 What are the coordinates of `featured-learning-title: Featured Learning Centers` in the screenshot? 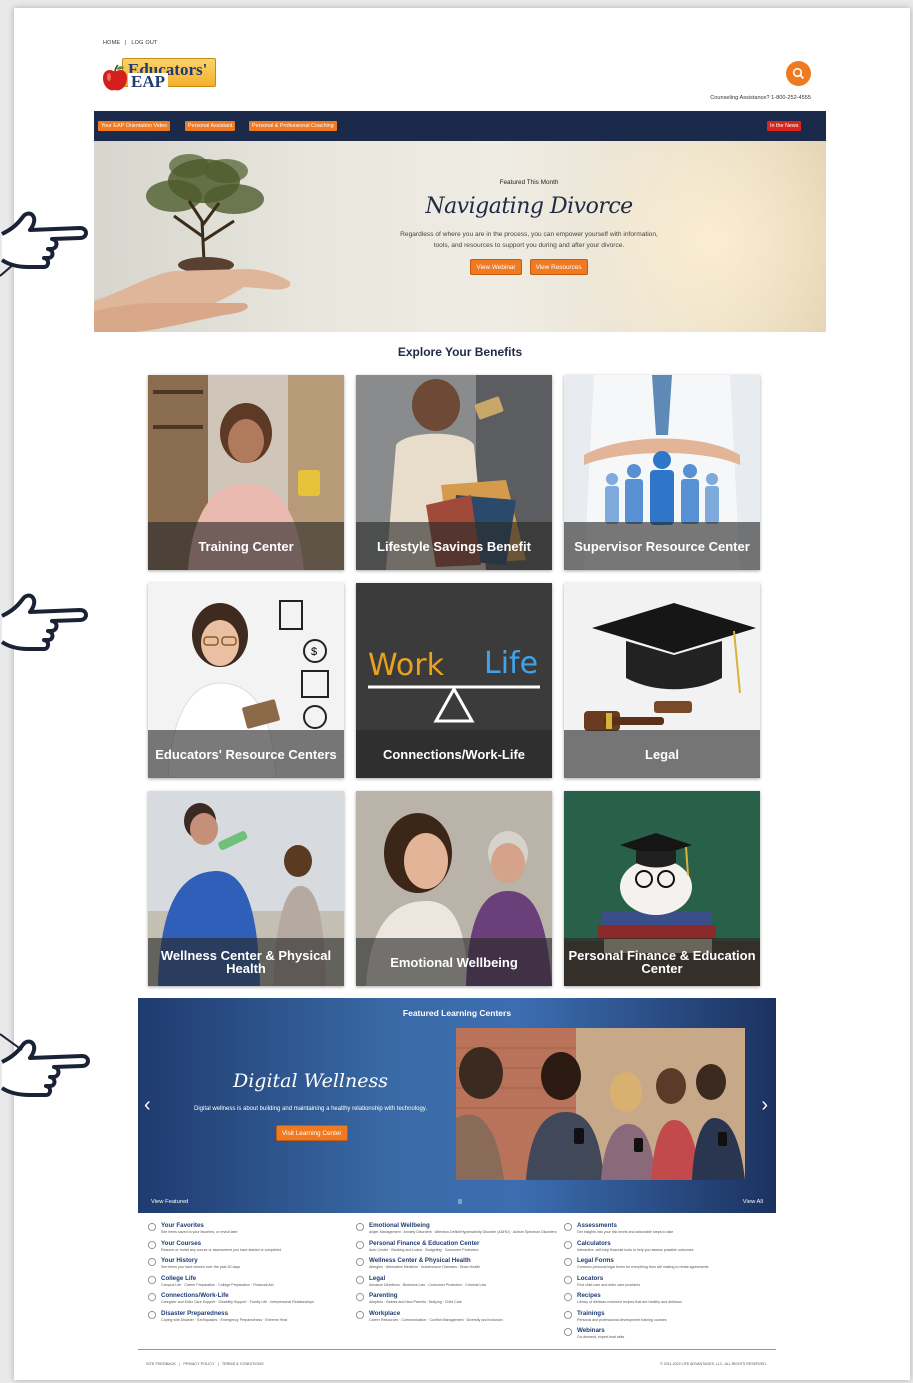 It's located at (457, 1013).